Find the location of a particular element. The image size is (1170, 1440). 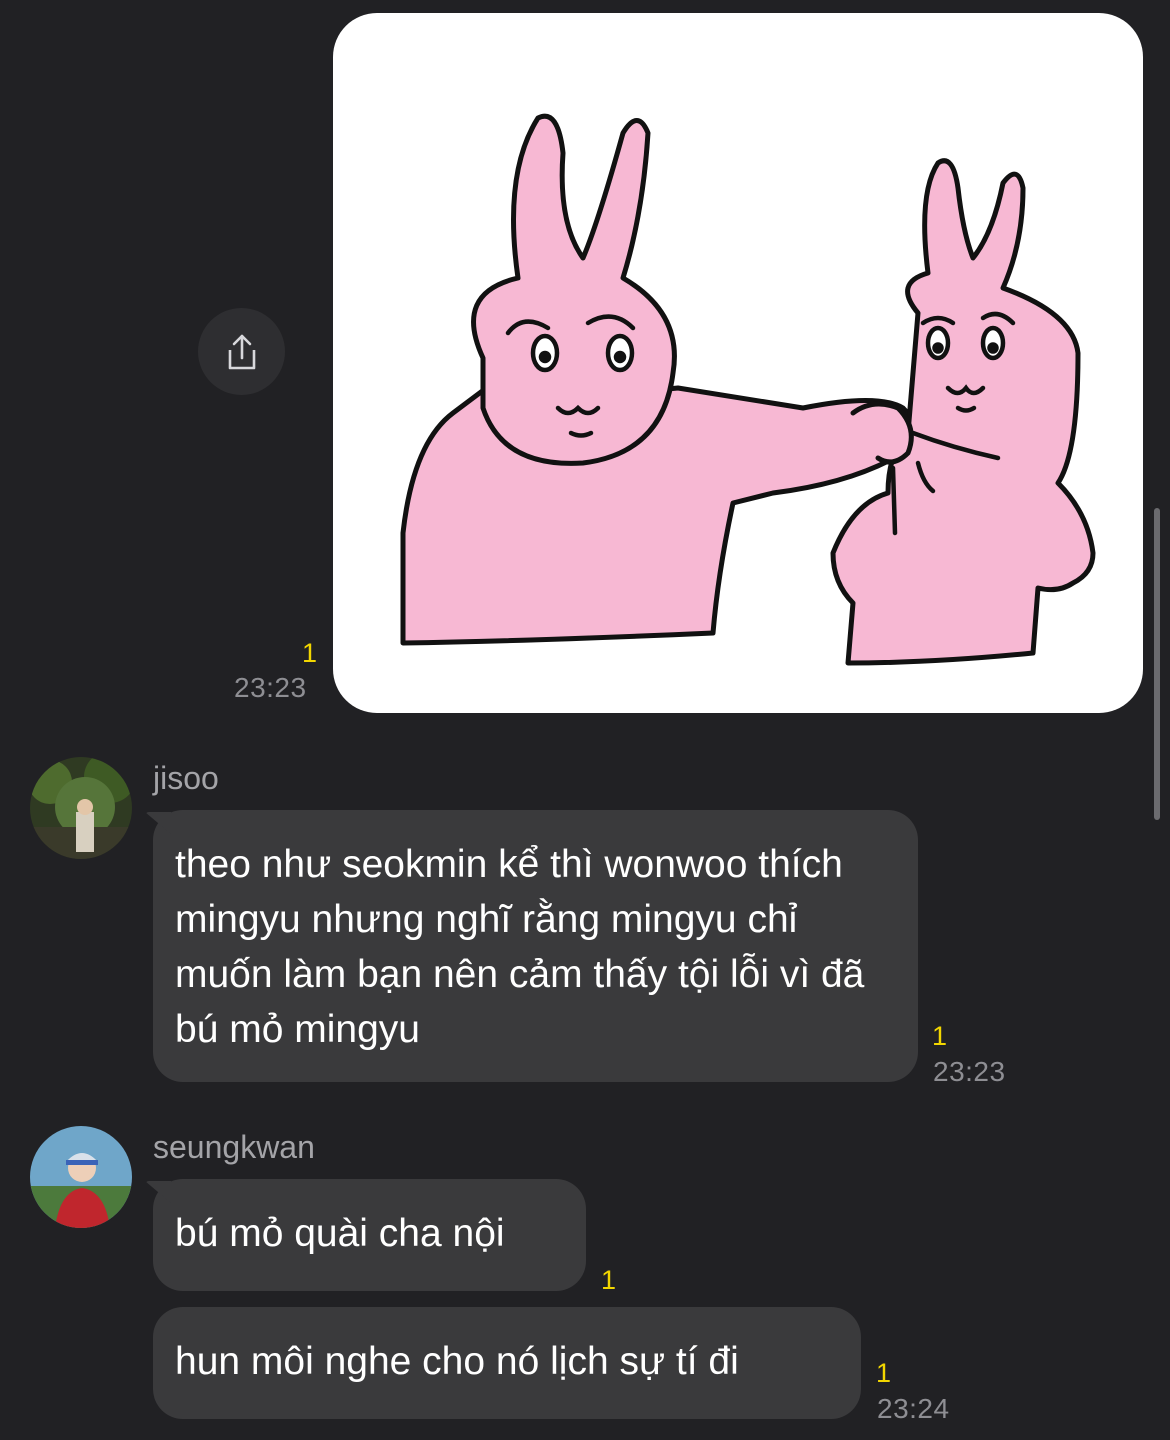

avatar-seungkwan is located at coordinates (81, 1177).